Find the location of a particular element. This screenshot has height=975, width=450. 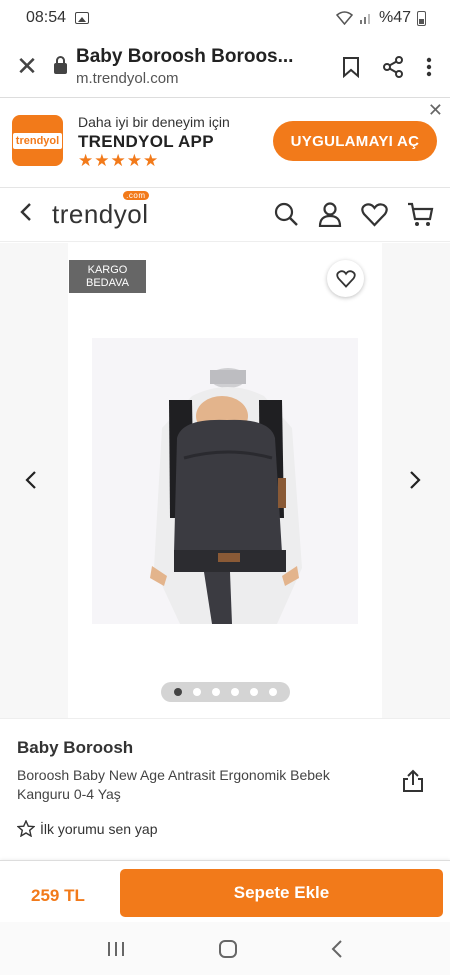

browser-toolbar: ✕ Baby Boroosh Boroos... m.trendyol.com is located at coordinates (225, 67).